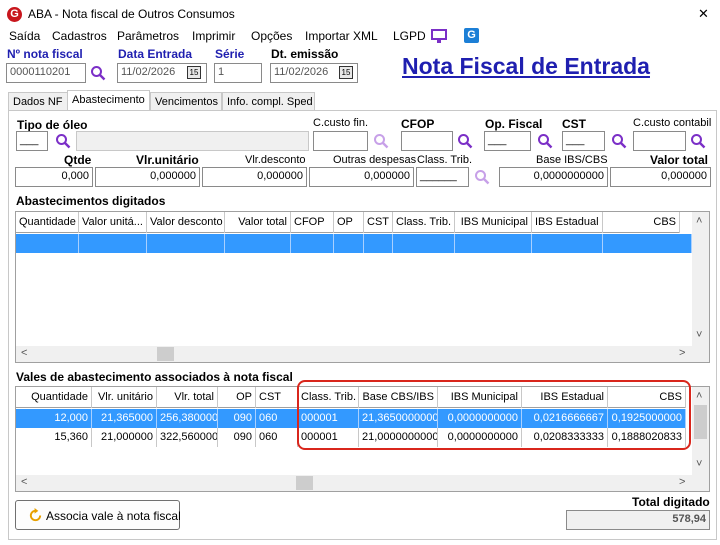 Image resolution: width=720 pixels, height=545 pixels. Describe the element at coordinates (271, 36) in the screenshot. I see `menu-opcoes: Opções` at that location.